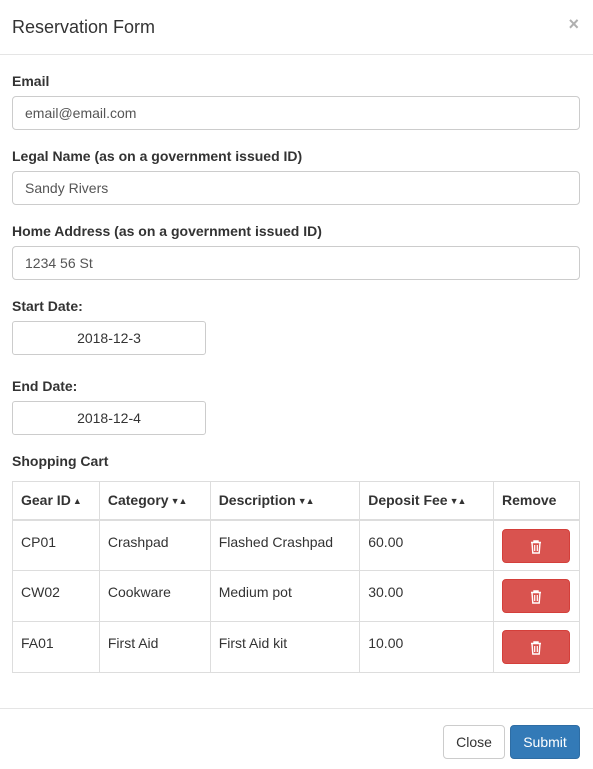 This screenshot has width=593, height=769. I want to click on cell-description: First Aid kit, so click(285, 647).